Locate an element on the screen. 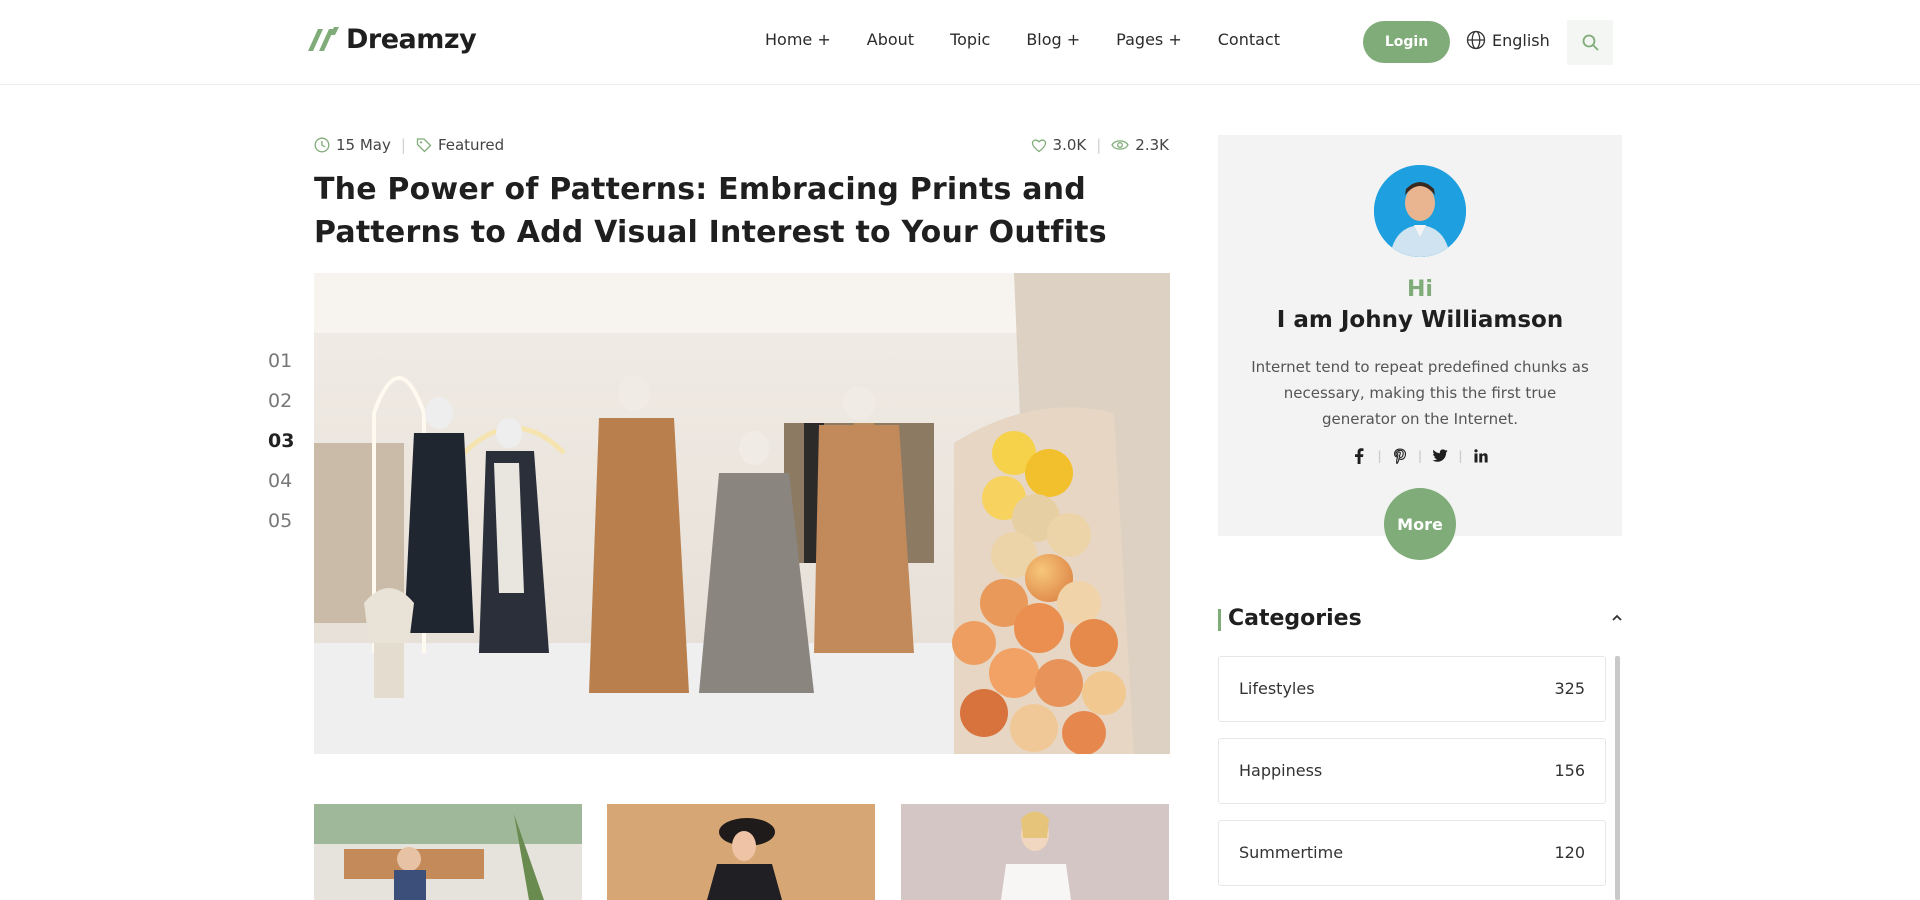 The width and height of the screenshot is (1920, 900). search-button is located at coordinates (1590, 42).